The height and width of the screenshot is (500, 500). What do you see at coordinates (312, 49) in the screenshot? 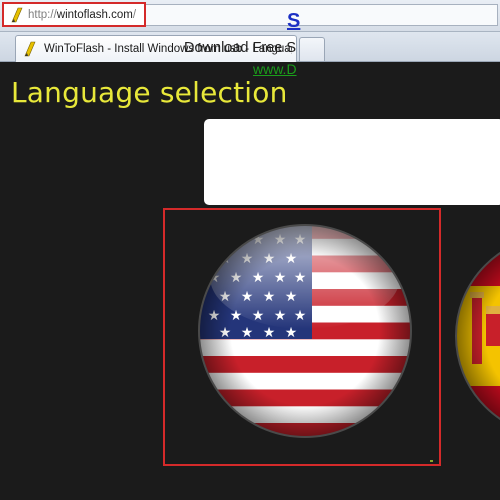
I see `new-tab-button` at bounding box center [312, 49].